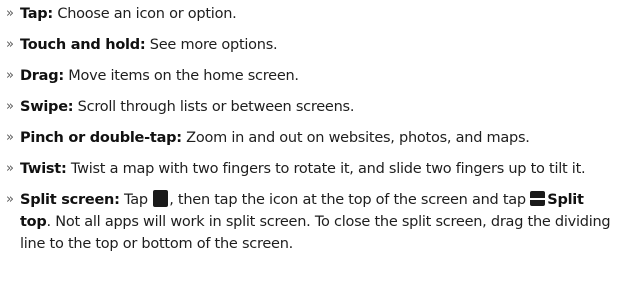  What do you see at coordinates (136, 200) in the screenshot?
I see `term-description: Tap` at bounding box center [136, 200].